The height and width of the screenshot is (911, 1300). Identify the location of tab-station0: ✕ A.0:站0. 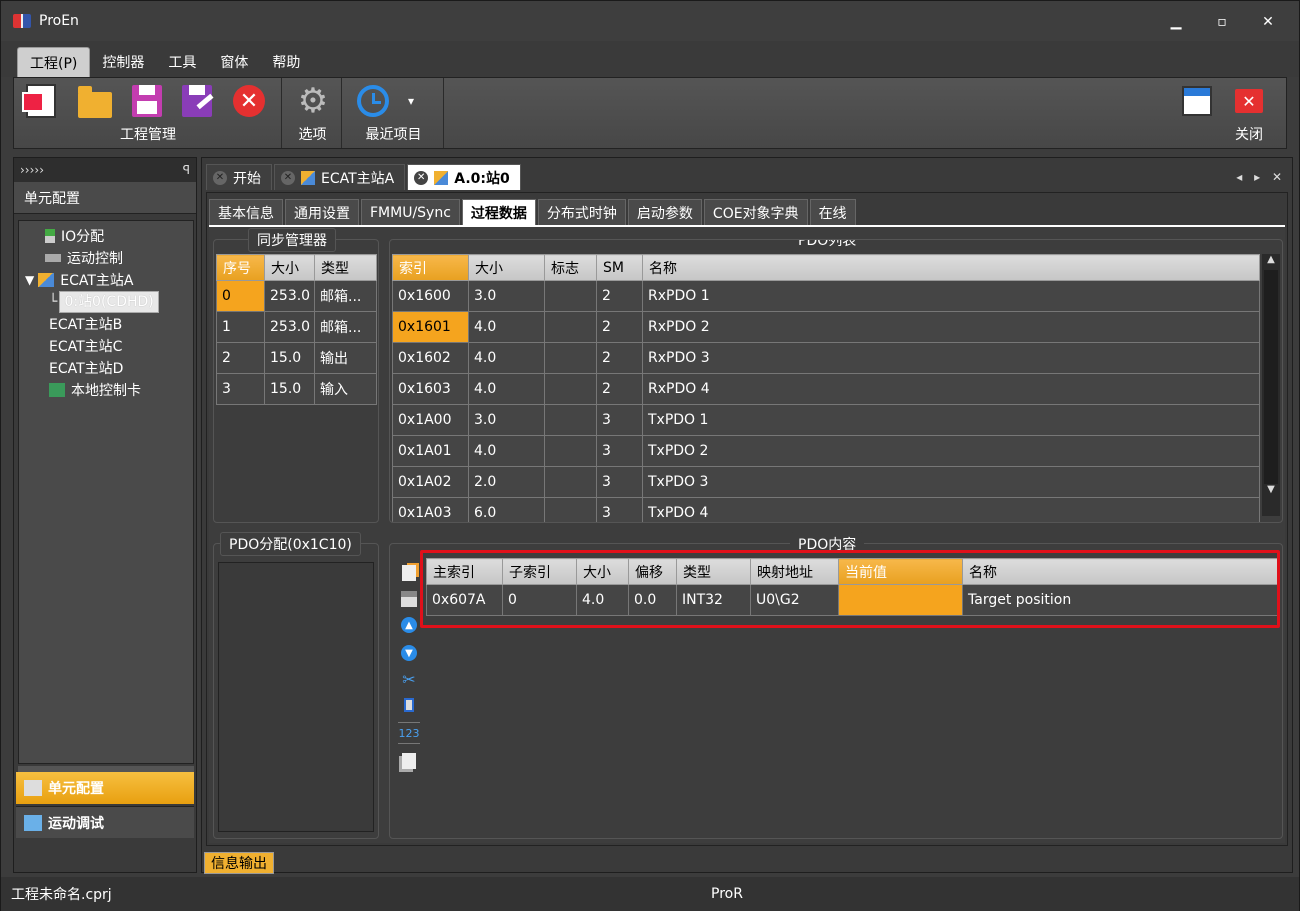
(464, 177).